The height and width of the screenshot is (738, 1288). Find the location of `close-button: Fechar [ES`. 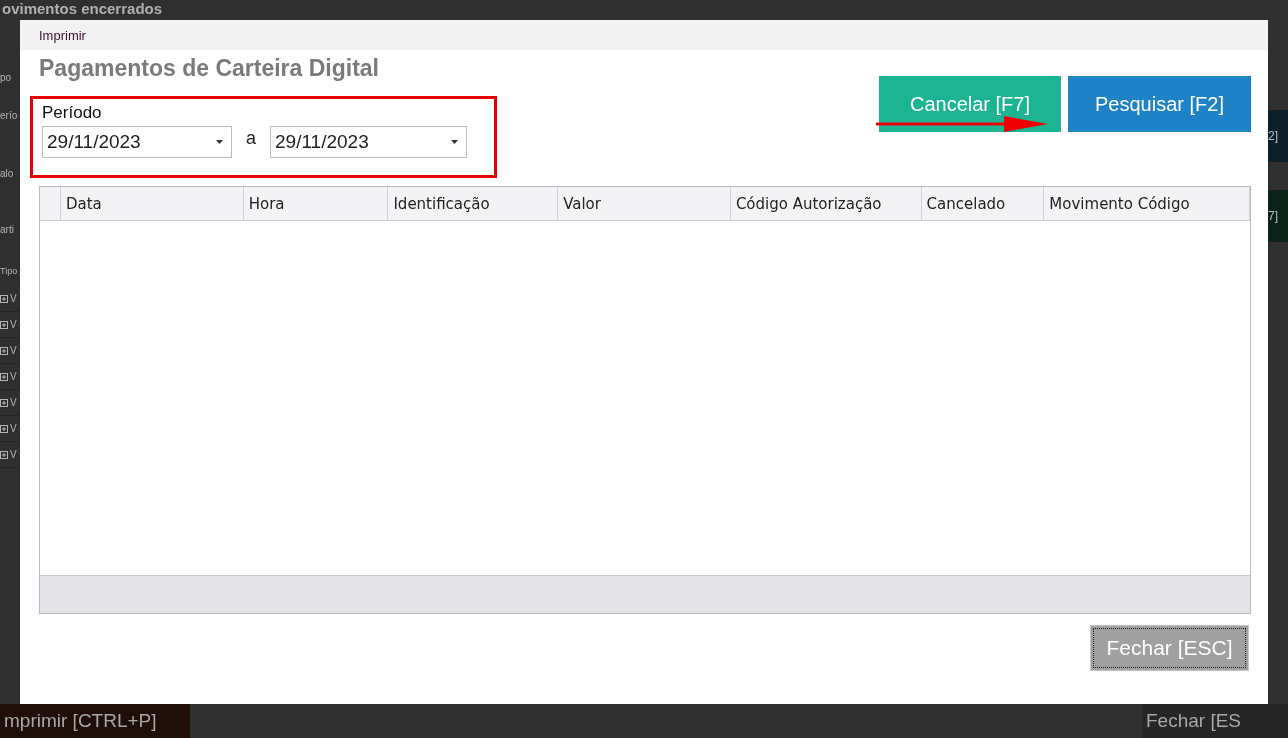

close-button: Fechar [ES is located at coordinates (1215, 721).